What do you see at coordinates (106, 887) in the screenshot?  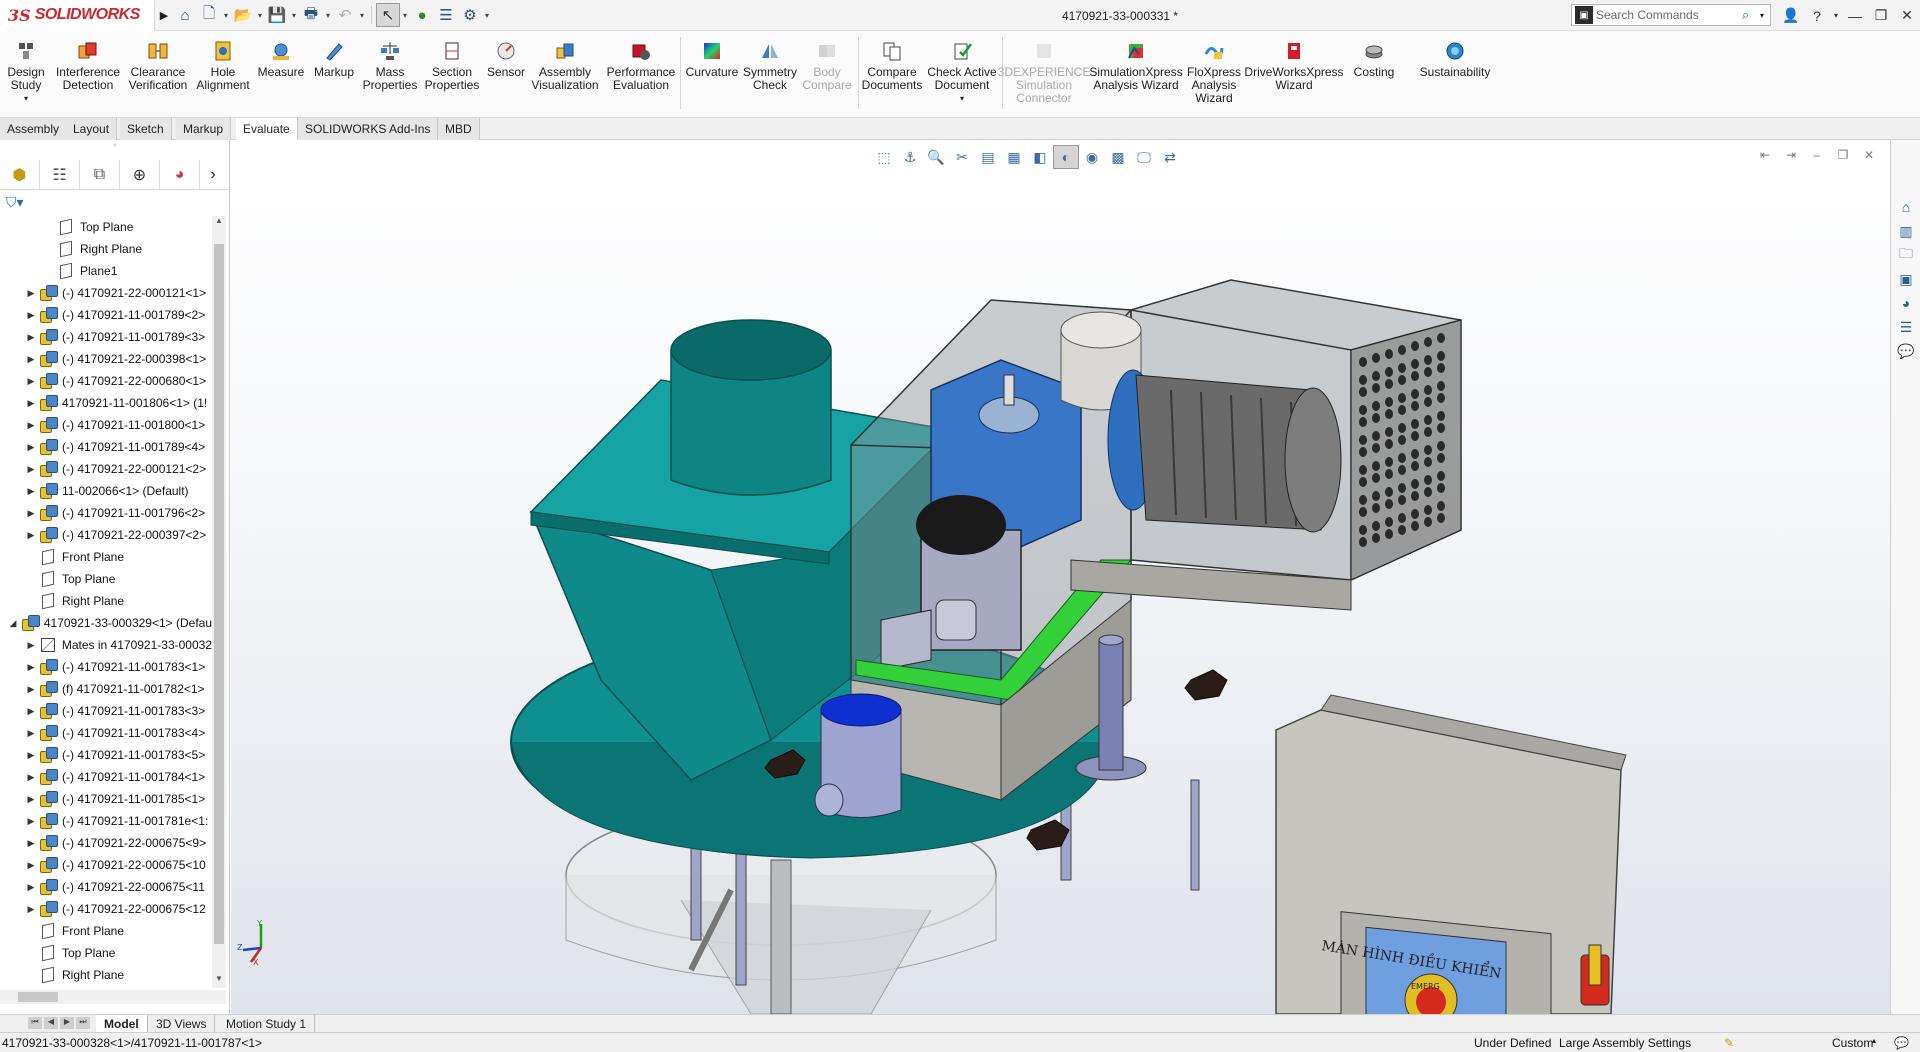 I see `tree-row: ▶ (-) 4170921-22-000675<11` at bounding box center [106, 887].